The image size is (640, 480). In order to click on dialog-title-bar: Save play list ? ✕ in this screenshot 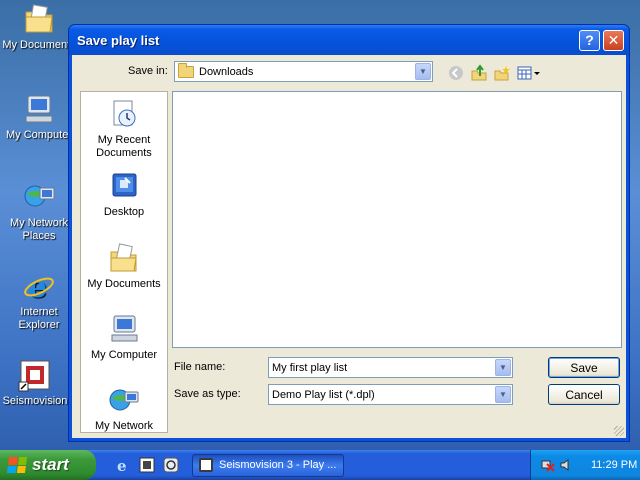, I will do `click(349, 40)`.